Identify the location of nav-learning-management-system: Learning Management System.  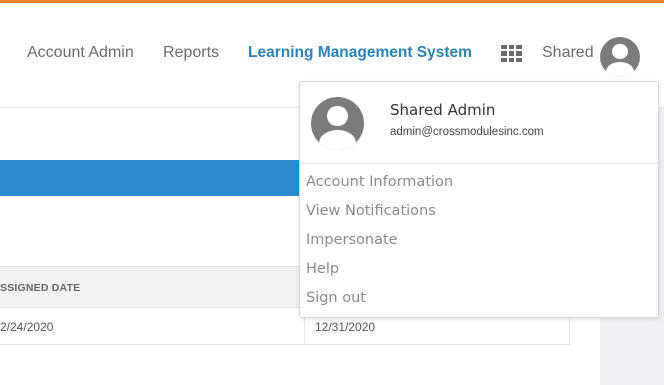
(360, 53).